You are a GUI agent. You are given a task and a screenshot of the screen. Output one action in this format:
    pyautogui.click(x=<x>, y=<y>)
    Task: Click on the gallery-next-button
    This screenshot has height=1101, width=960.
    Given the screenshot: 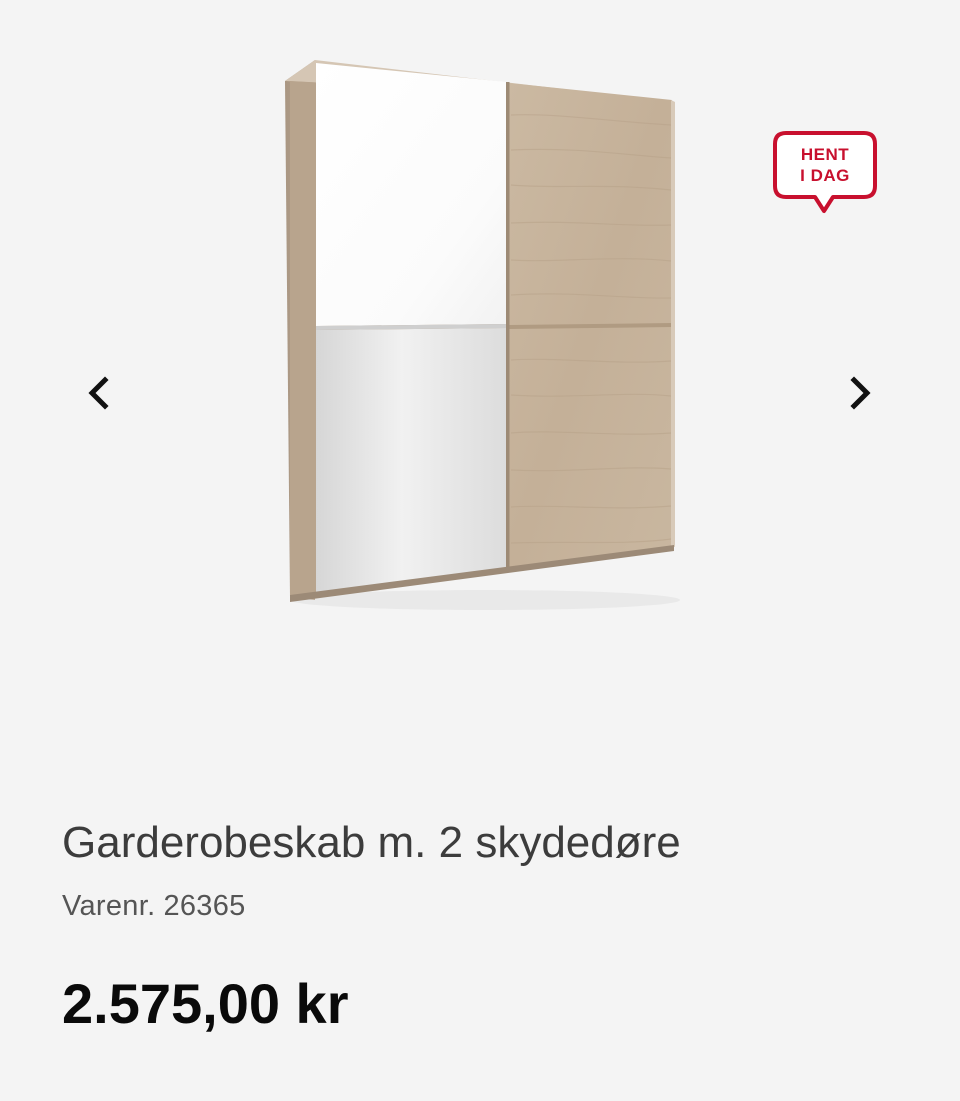 What is the action you would take?
    pyautogui.click(x=860, y=393)
    